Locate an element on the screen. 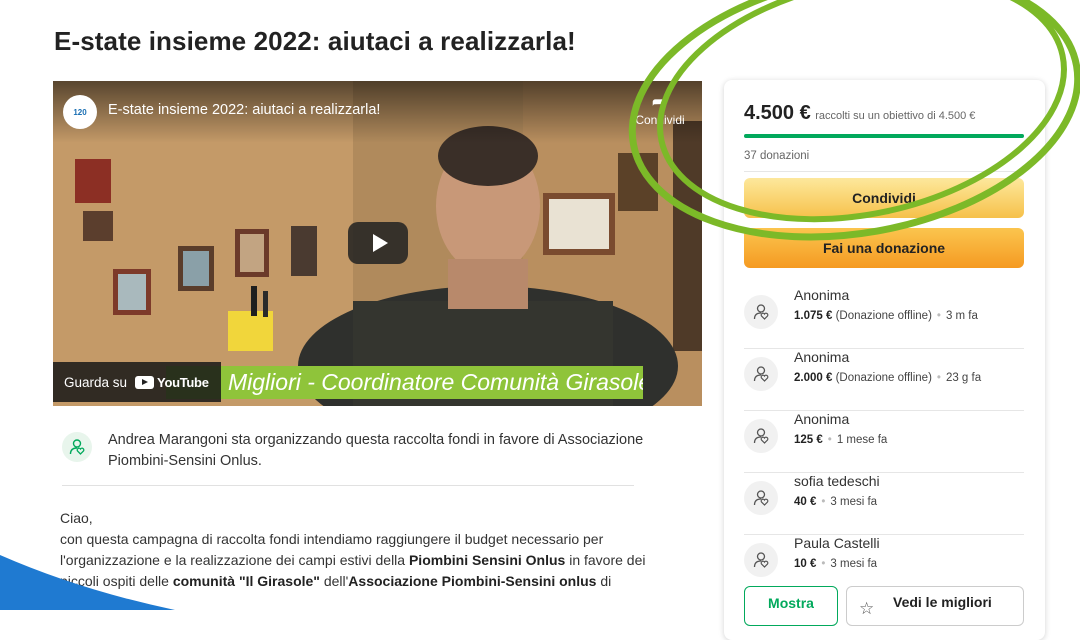  donor-detail: 10 € • 3 mesi fa is located at coordinates (836, 564).